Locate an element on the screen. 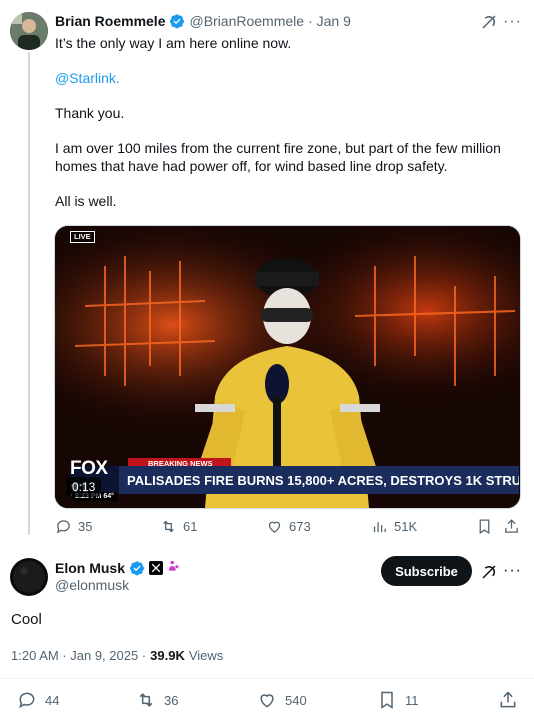  government-badge-icon is located at coordinates (174, 567).